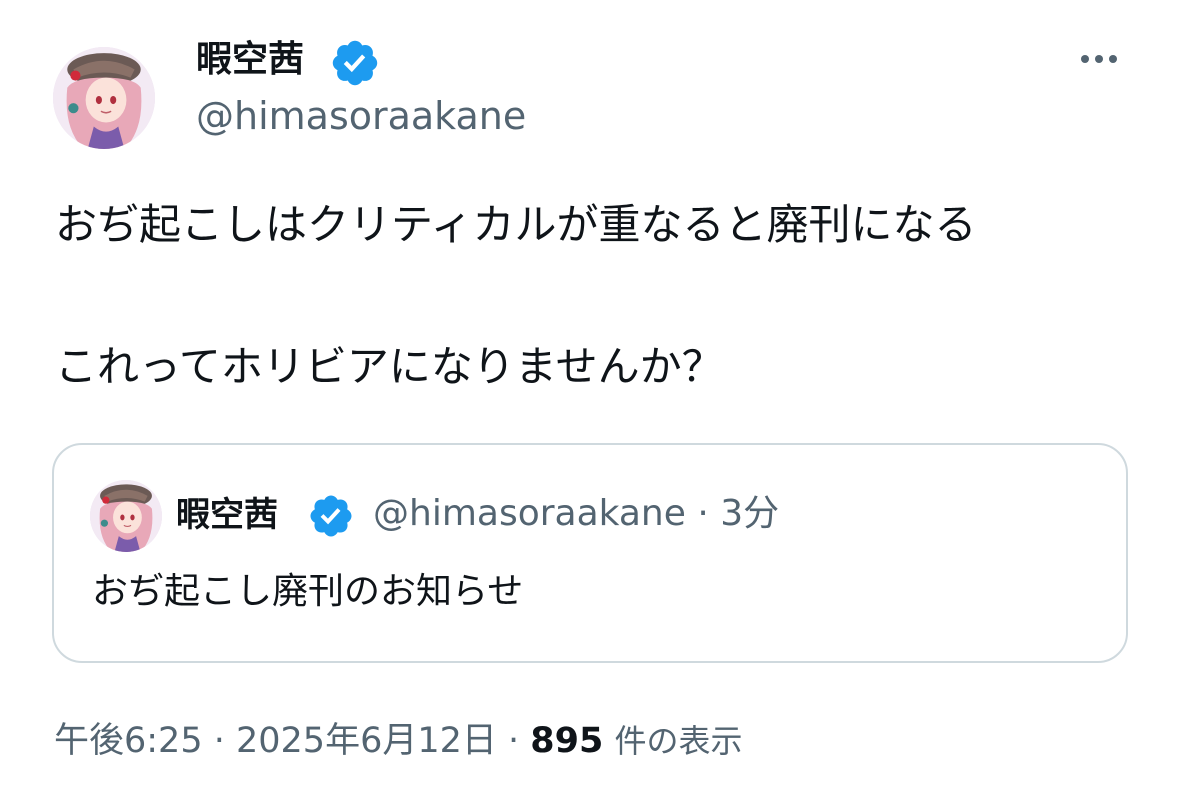  I want to click on author-handle: @himasoraakane, so click(361, 116).